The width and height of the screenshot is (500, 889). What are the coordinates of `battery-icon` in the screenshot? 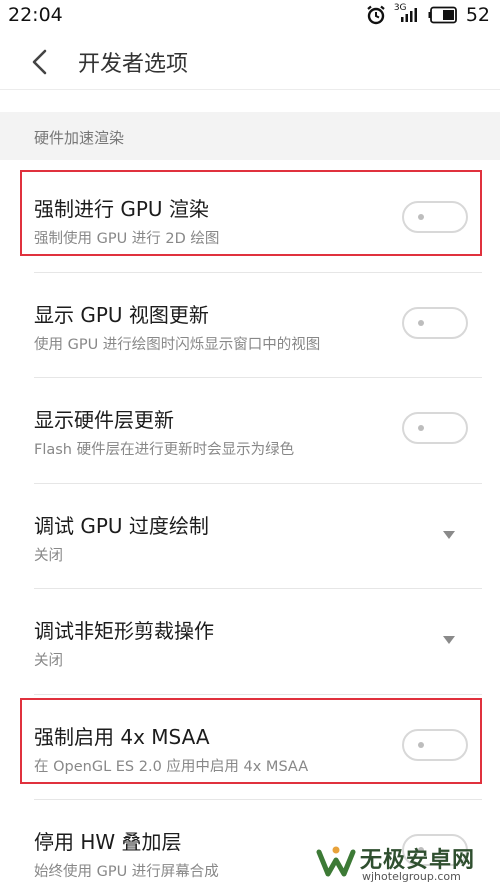 It's located at (442, 15).